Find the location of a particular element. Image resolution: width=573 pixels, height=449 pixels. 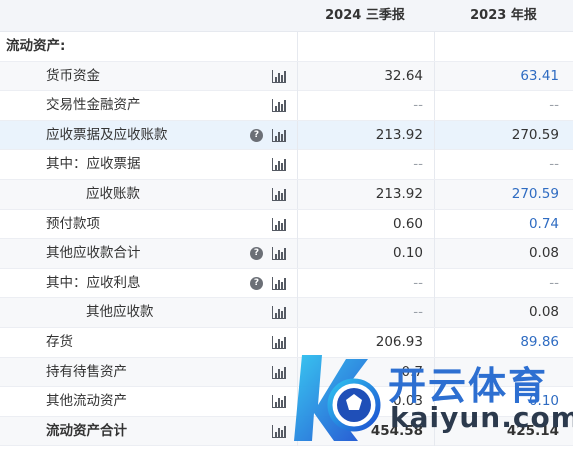

value-2023-annual: 425.14 is located at coordinates (503, 431).